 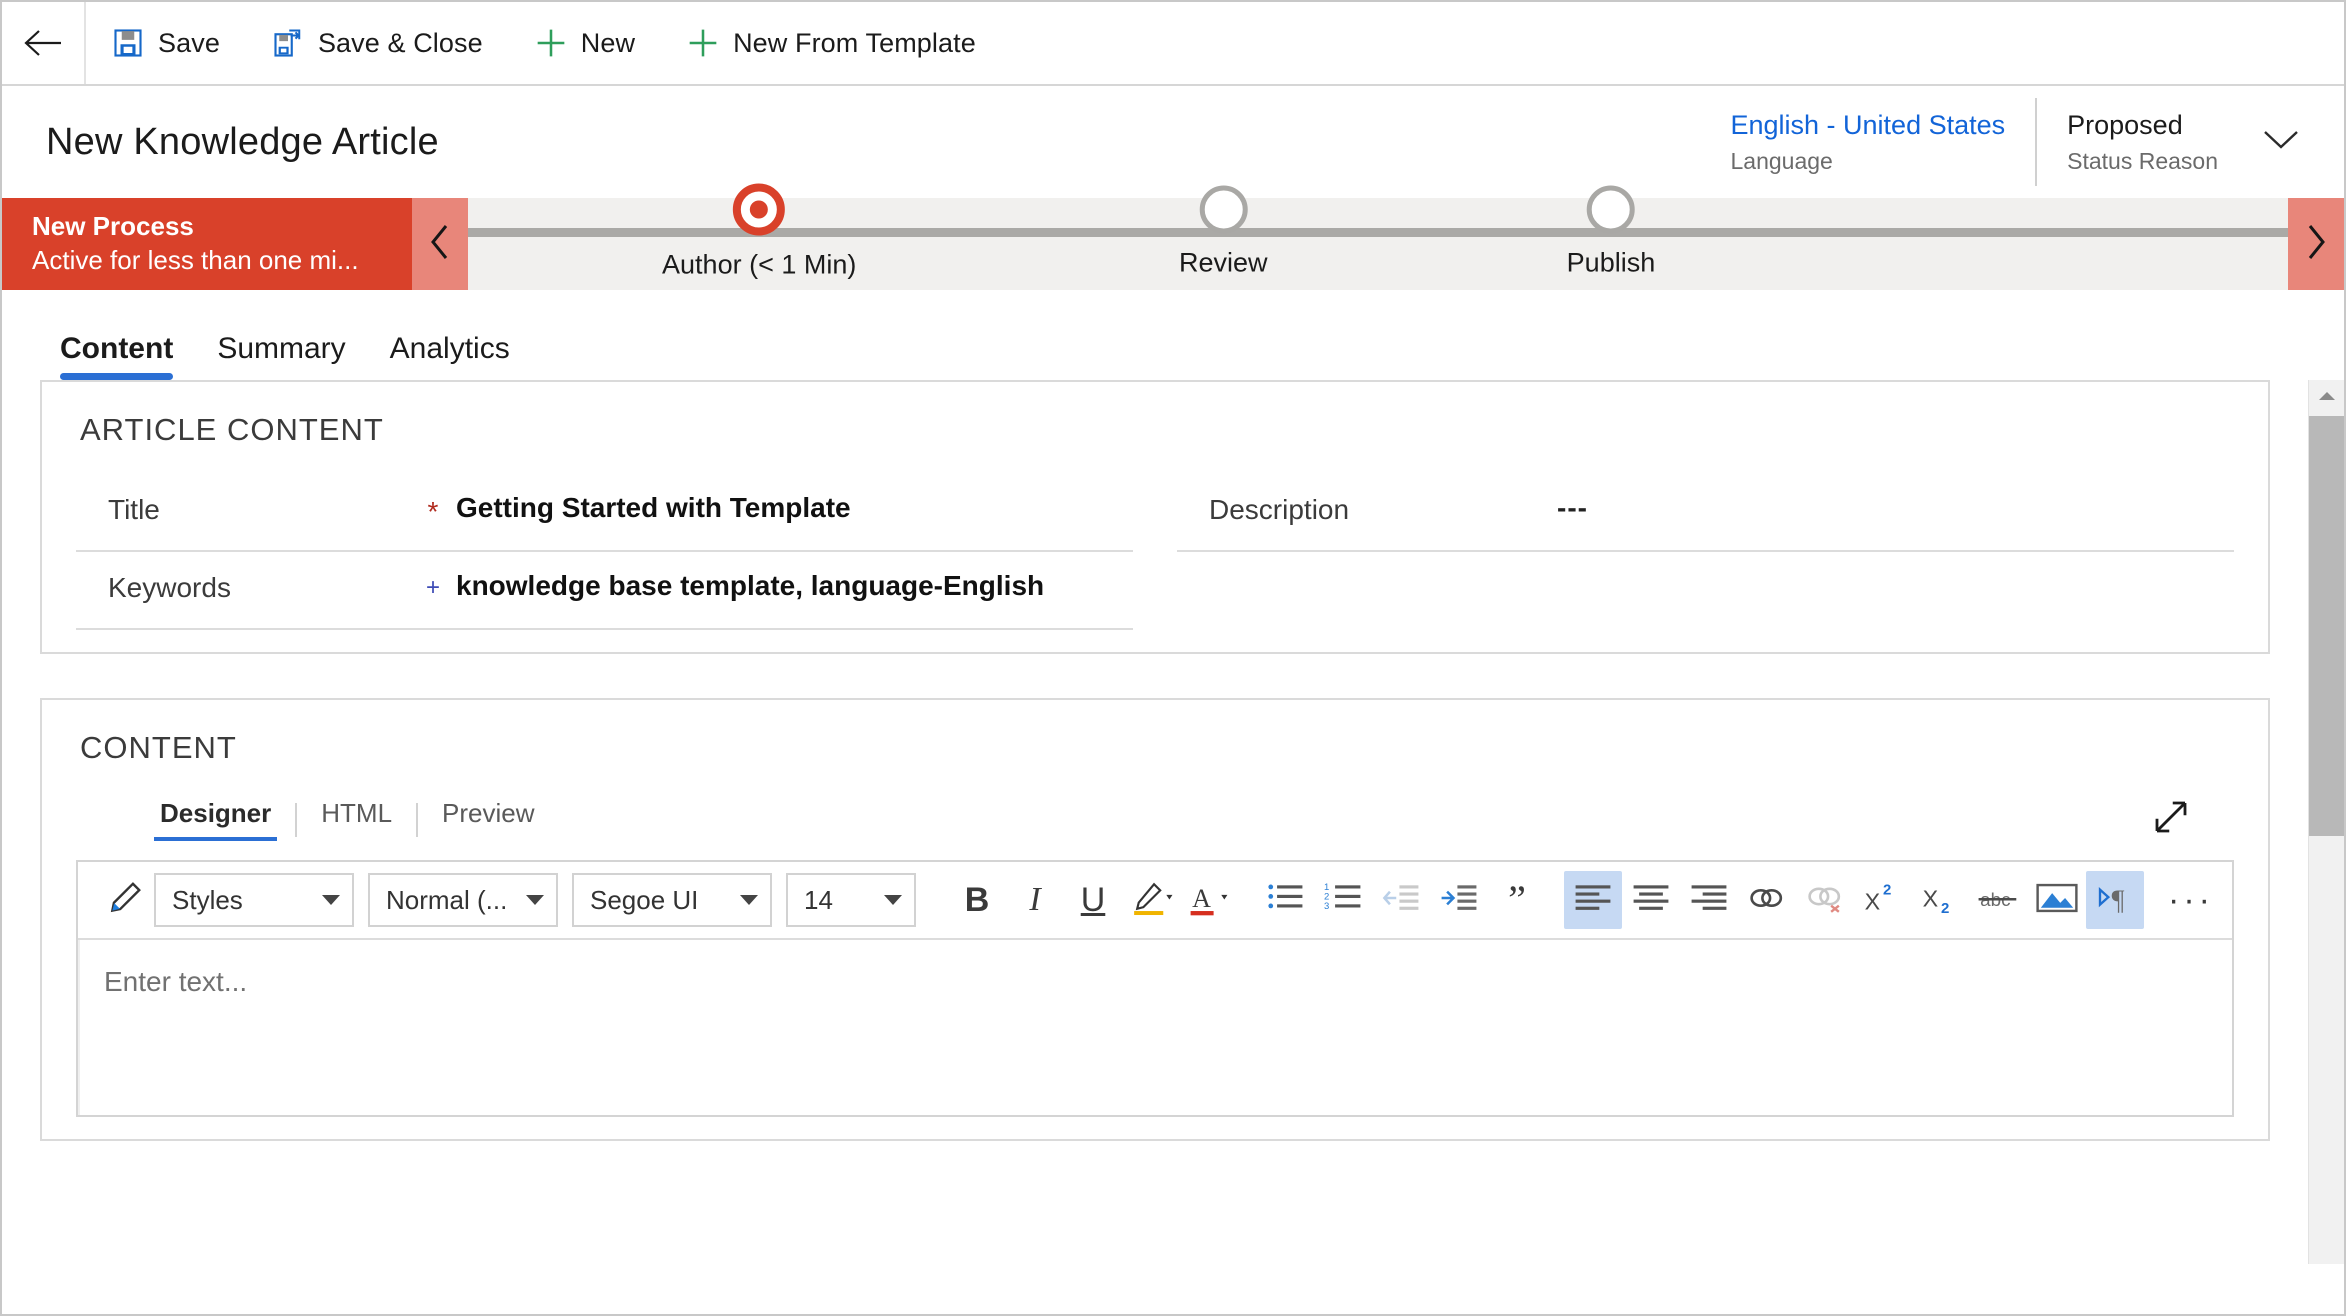 What do you see at coordinates (2142, 160) in the screenshot?
I see `status-reason-label: Status Reason` at bounding box center [2142, 160].